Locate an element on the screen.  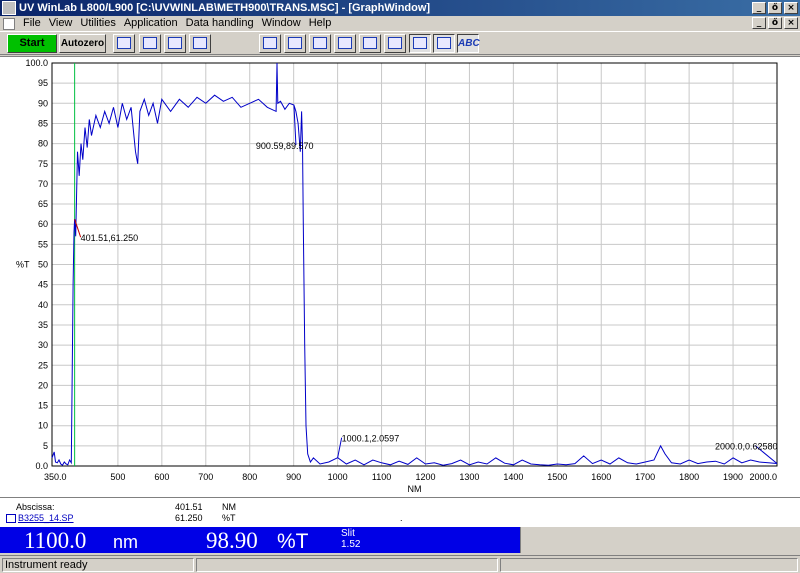
menu-file: File is located at coordinates (32, 23).